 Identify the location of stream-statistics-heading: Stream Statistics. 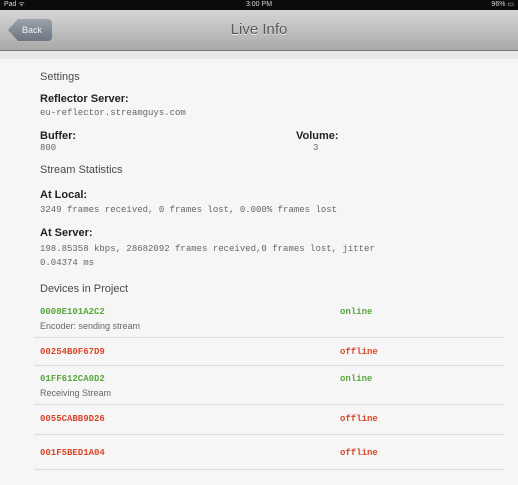
(81, 170).